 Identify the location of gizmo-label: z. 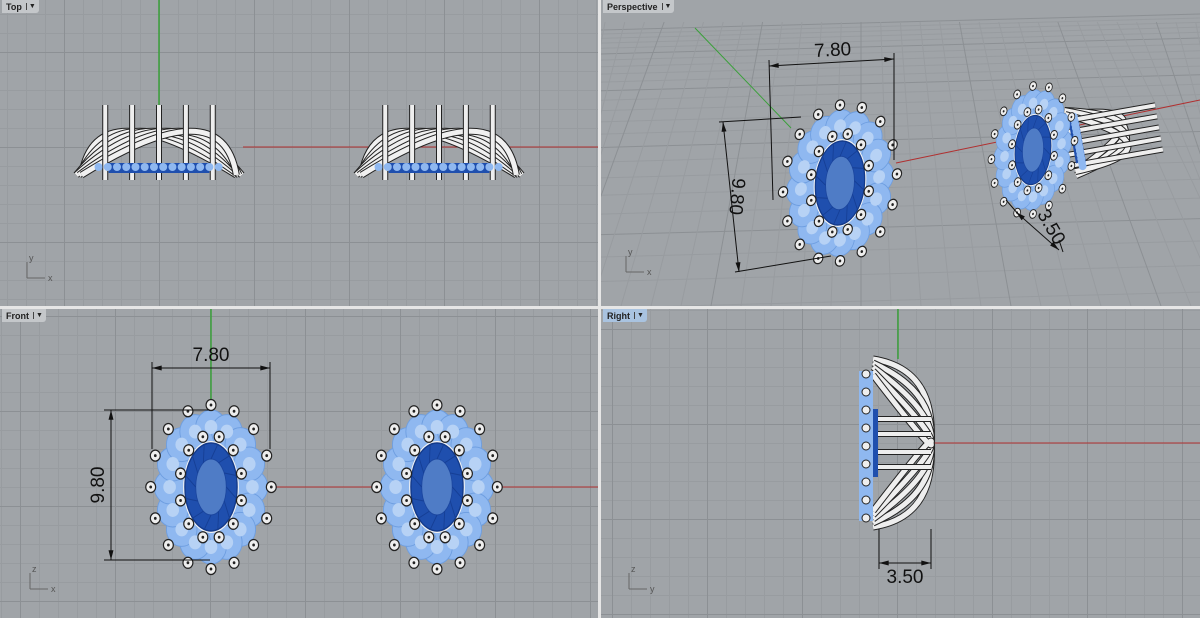
(34, 569).